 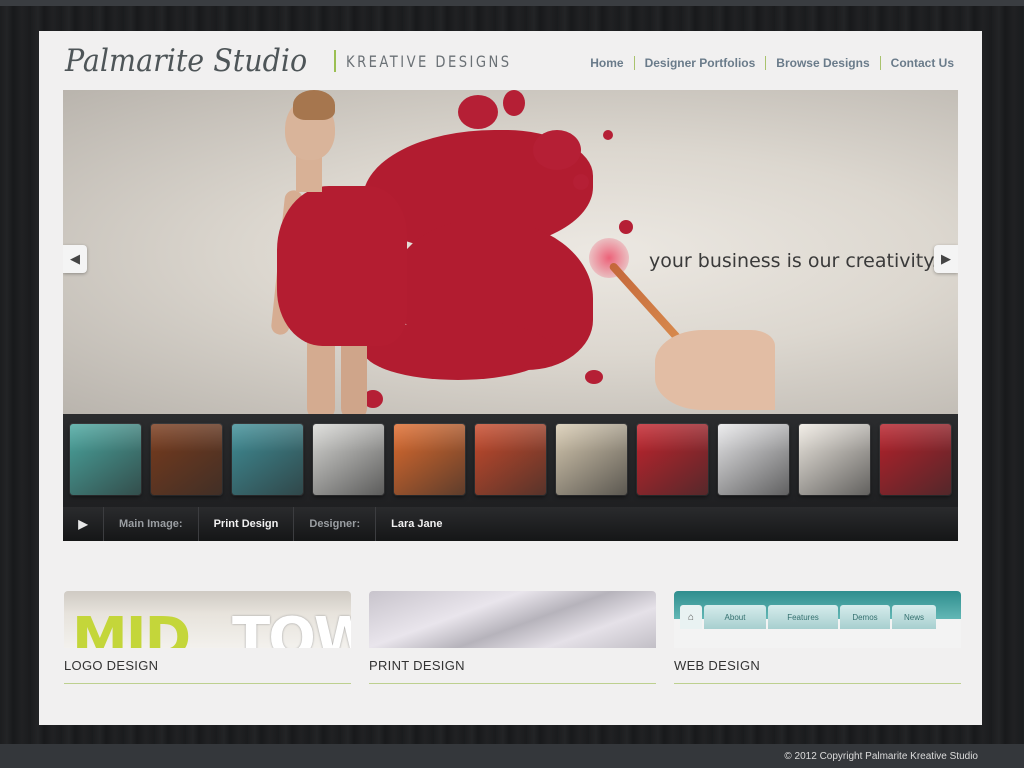 I want to click on bokeh-thumb, so click(x=186, y=459).